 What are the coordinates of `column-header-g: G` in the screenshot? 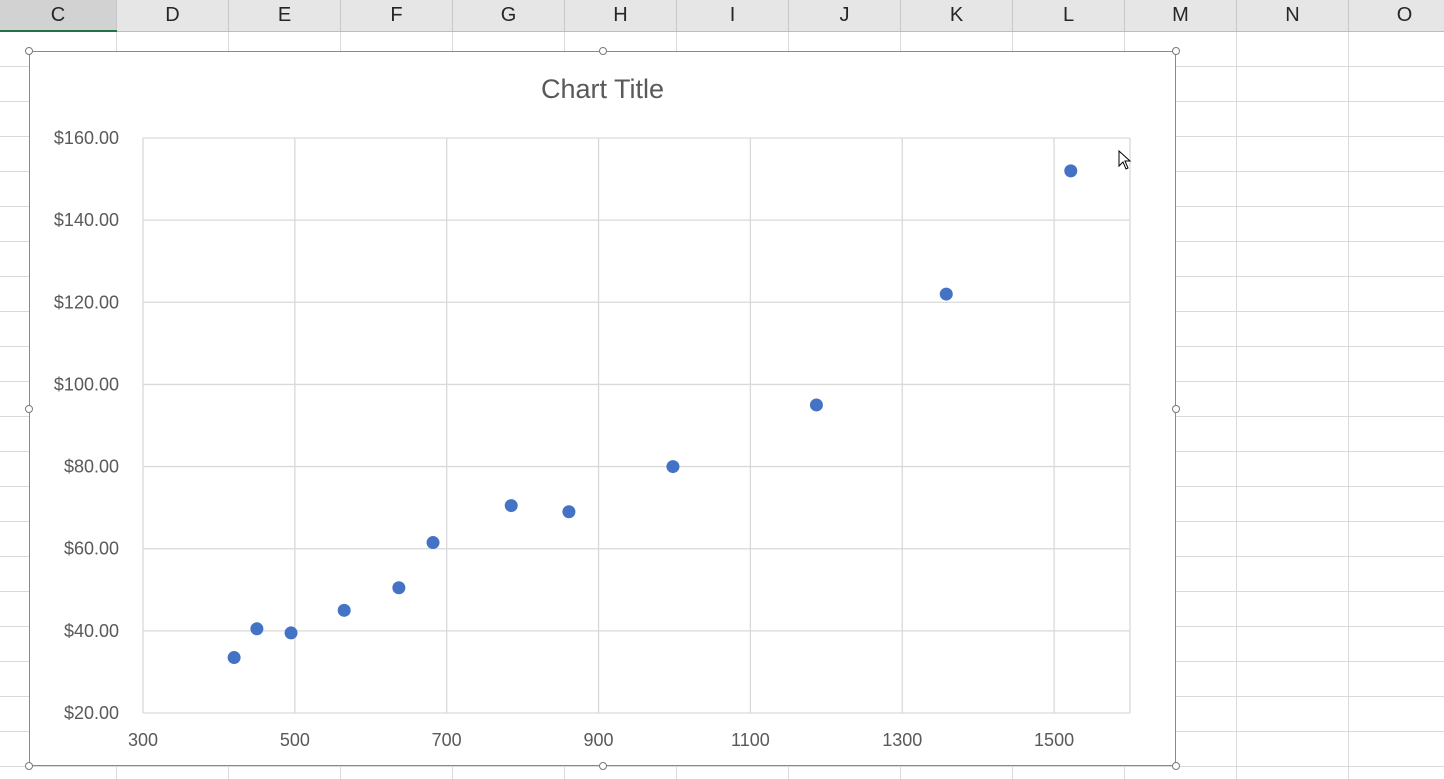 It's located at (509, 15).